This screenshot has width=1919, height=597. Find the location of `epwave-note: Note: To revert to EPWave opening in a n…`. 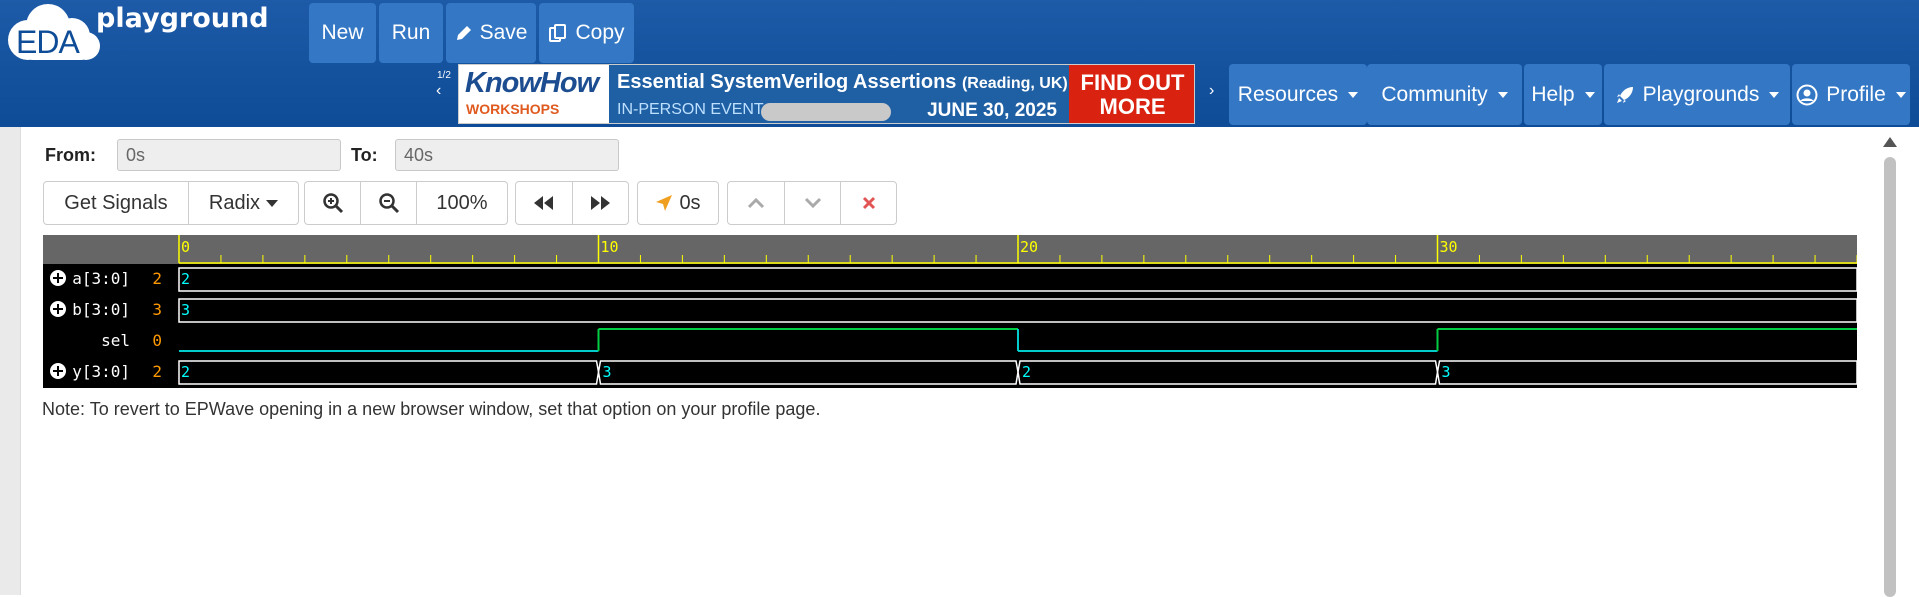

epwave-note: Note: To revert to EPWave opening in a n… is located at coordinates (431, 409).